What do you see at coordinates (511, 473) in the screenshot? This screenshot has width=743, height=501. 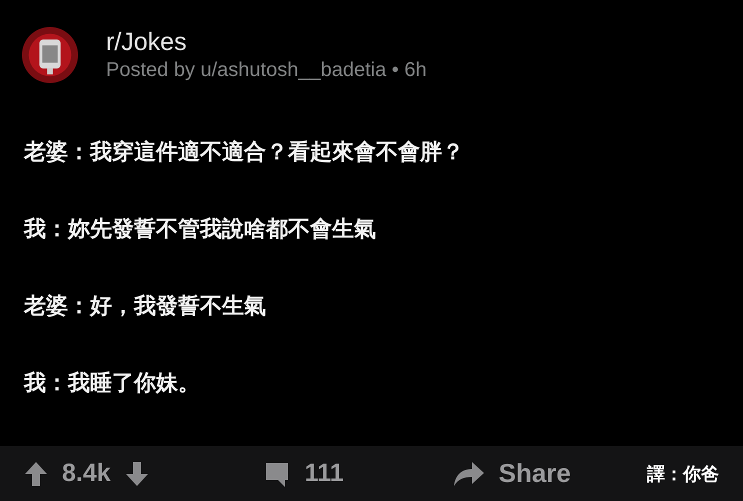 I see `share-button: Share` at bounding box center [511, 473].